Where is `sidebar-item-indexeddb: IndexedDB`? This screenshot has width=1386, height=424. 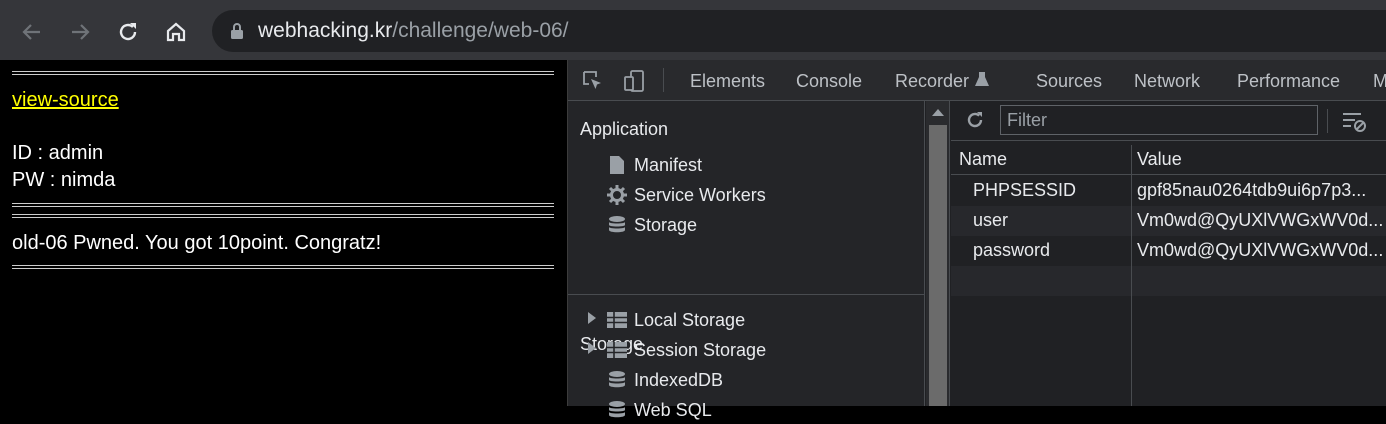 sidebar-item-indexeddb: IndexedDB is located at coordinates (664, 380).